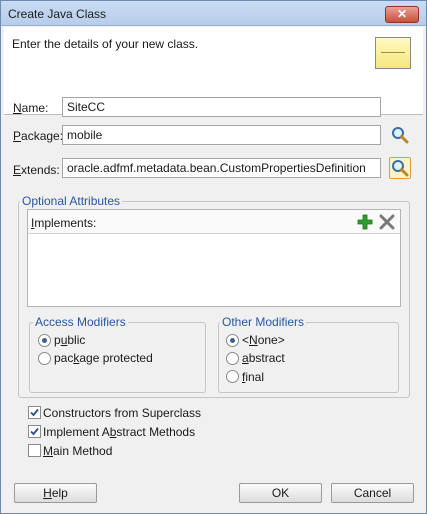 The image size is (427, 514). I want to click on close-icon: ✕, so click(402, 14).